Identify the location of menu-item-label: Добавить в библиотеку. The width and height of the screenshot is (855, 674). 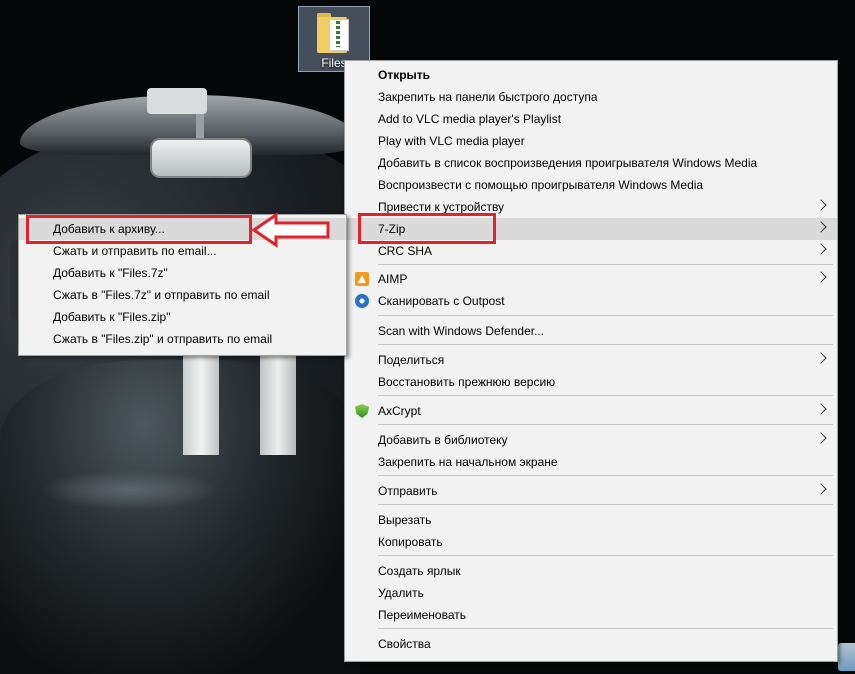
(443, 440).